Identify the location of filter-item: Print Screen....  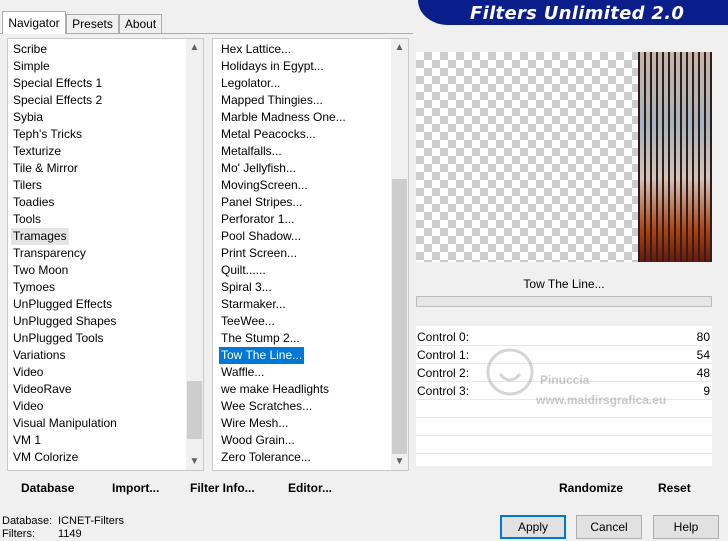
(314, 253).